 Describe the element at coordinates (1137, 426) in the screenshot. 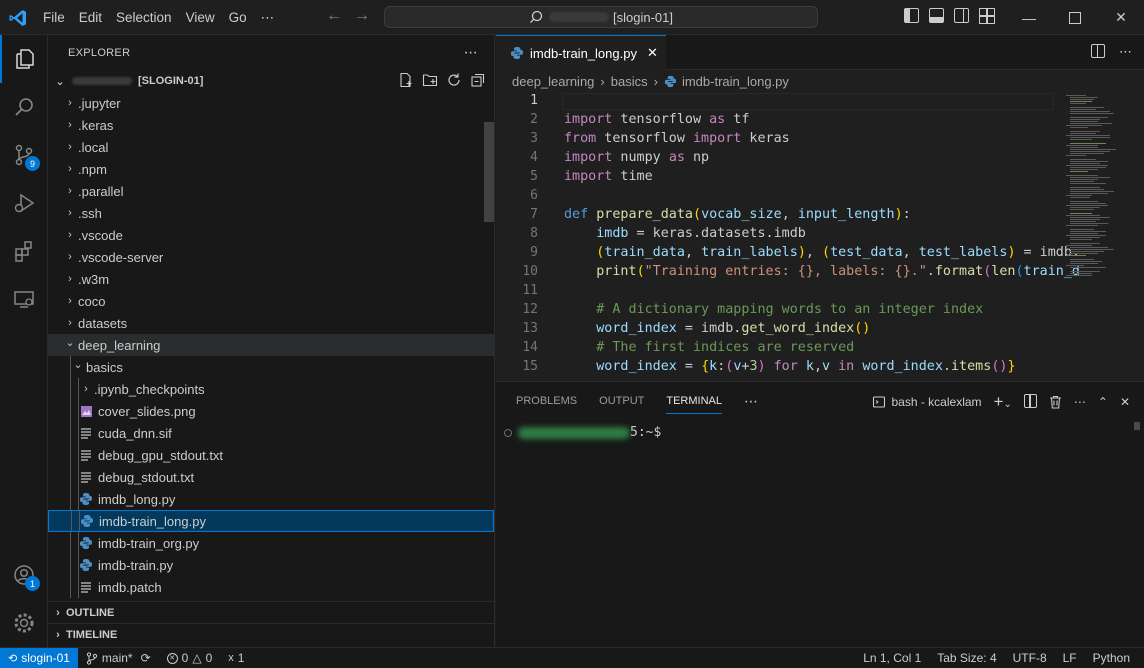

I see `terminal-scrollbar` at that location.